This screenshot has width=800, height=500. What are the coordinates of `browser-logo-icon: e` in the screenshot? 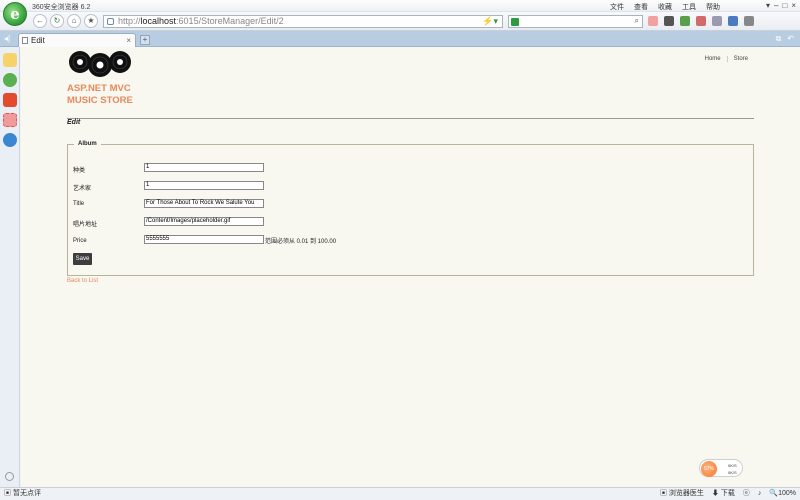 It's located at (15, 14).